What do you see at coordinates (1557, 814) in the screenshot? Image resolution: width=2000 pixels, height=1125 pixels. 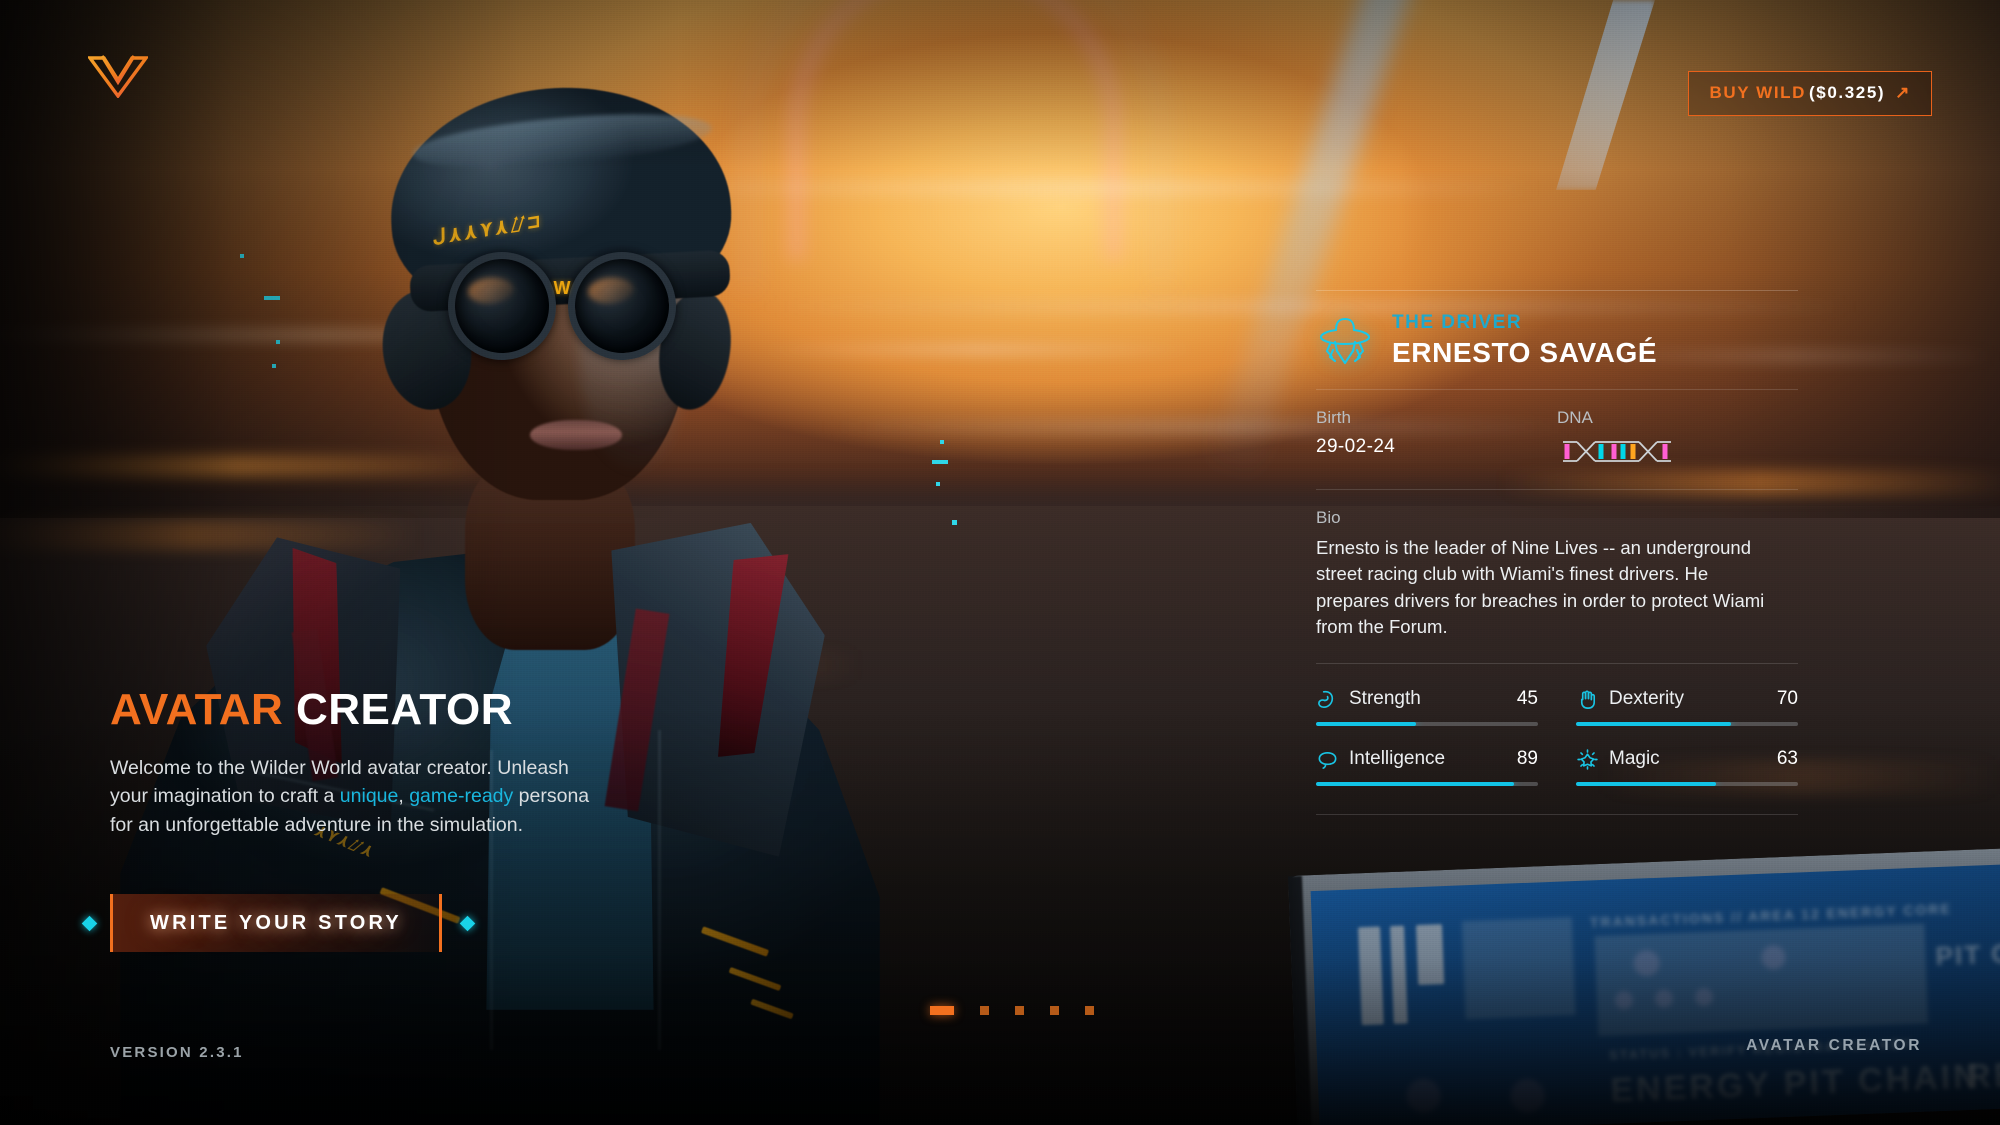 I see `panel-divider` at bounding box center [1557, 814].